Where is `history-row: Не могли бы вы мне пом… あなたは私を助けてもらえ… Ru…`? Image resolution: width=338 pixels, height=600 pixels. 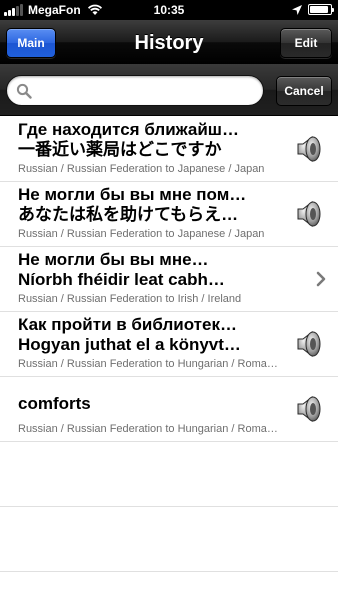
history-row: Не могли бы вы мне пом… あなたは私を助けてもらえ… Ru… is located at coordinates (169, 214).